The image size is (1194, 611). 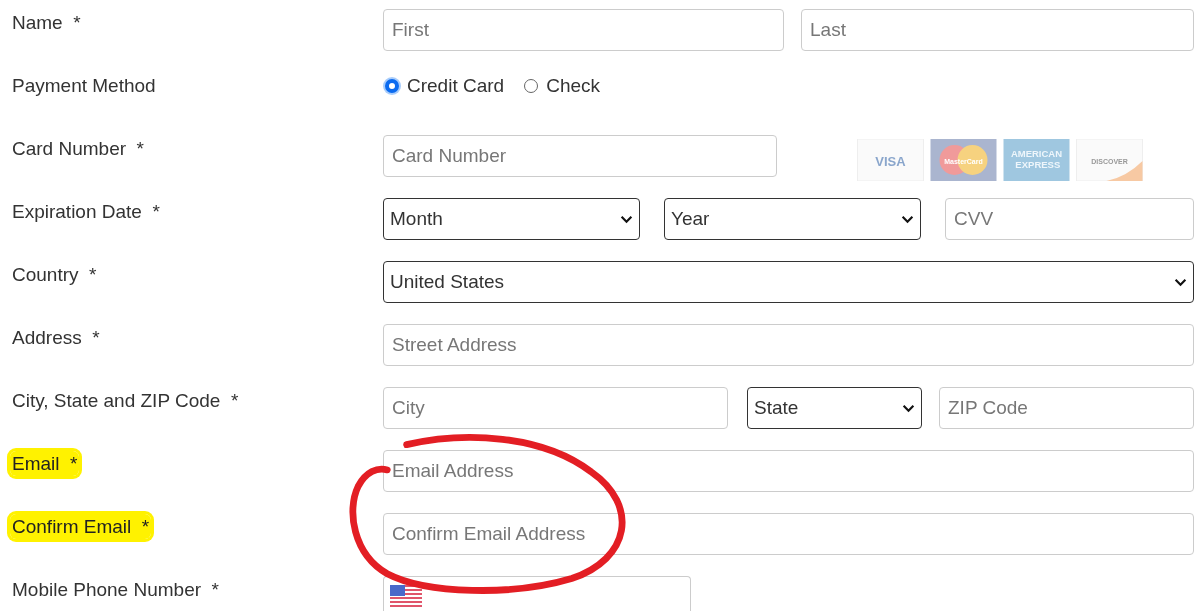 I want to click on input-field: First, so click(x=583, y=30).